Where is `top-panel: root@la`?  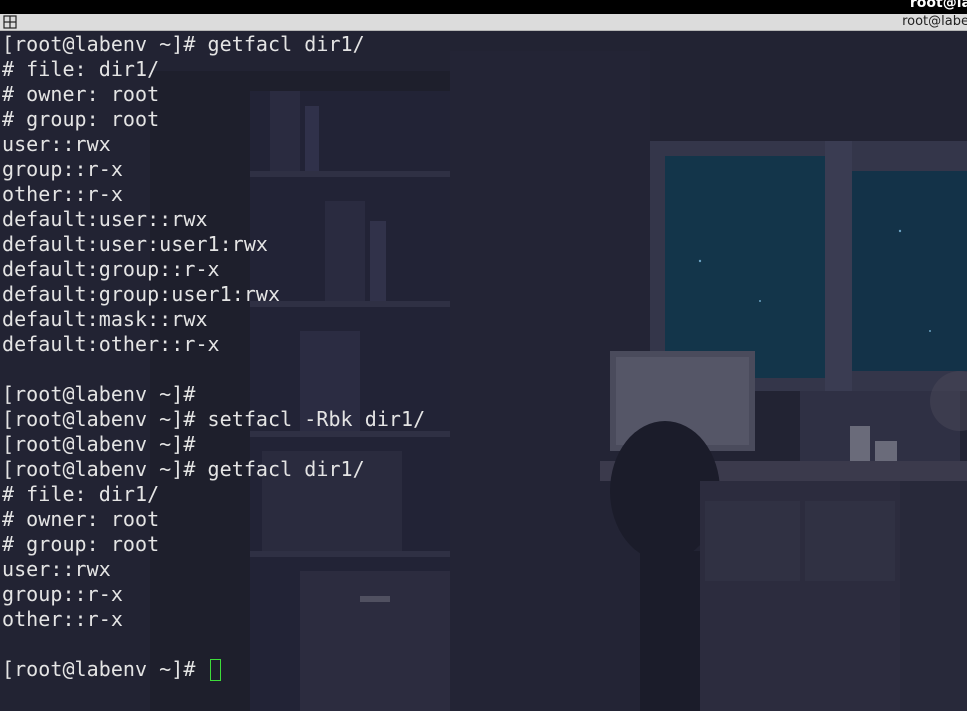
top-panel: root@la is located at coordinates (483, 7).